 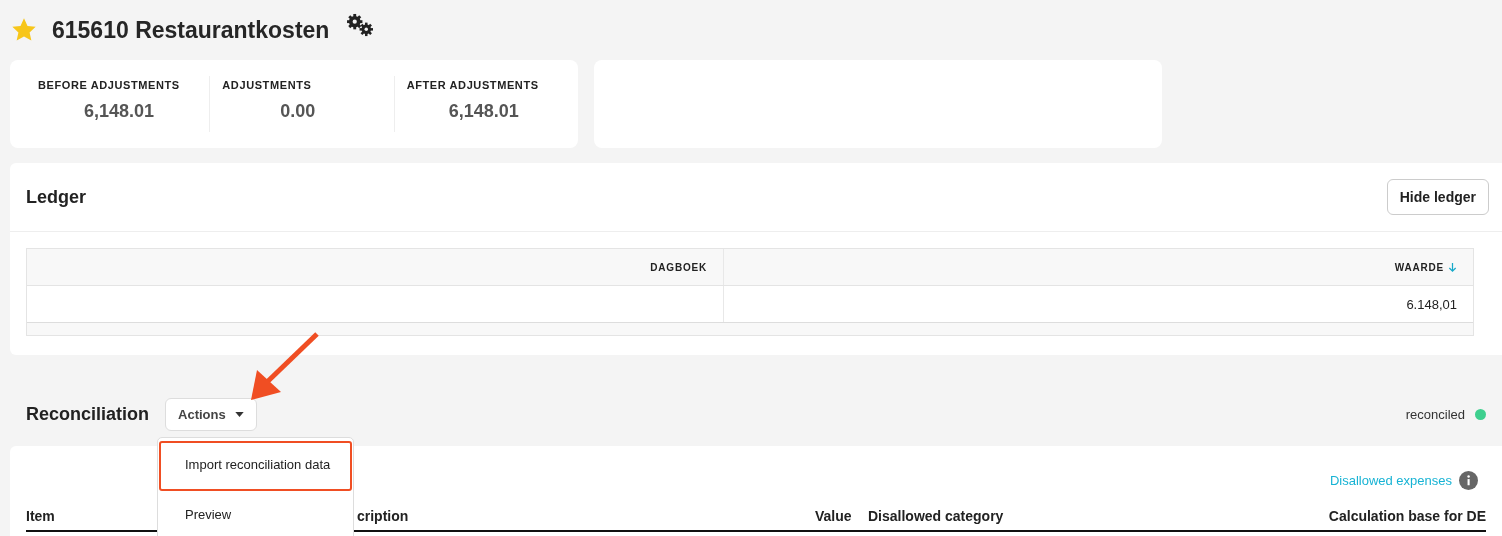 What do you see at coordinates (678, 267) in the screenshot?
I see `column-header: DAGBOEK` at bounding box center [678, 267].